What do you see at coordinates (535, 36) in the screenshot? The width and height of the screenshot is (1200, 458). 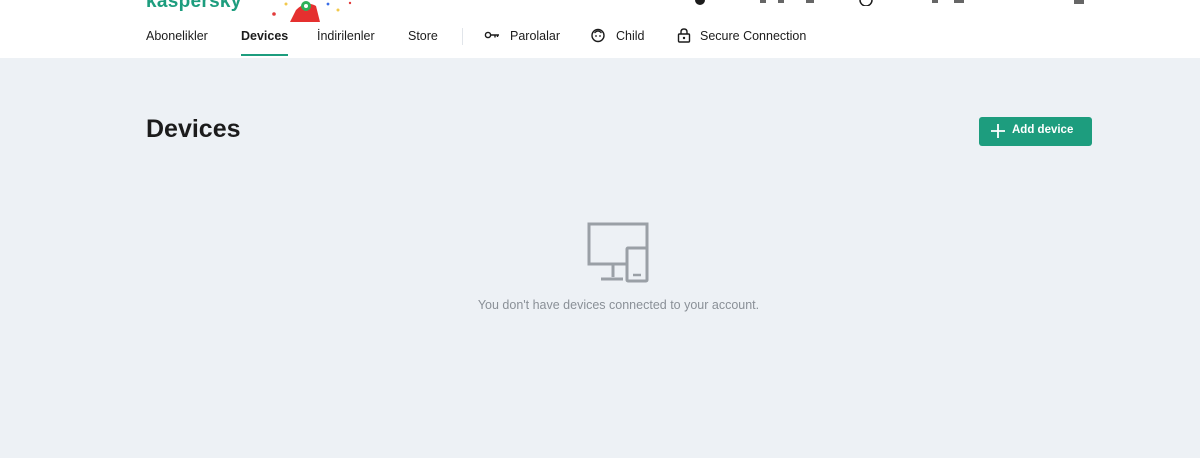 I see `nav-label: Parolalar` at bounding box center [535, 36].